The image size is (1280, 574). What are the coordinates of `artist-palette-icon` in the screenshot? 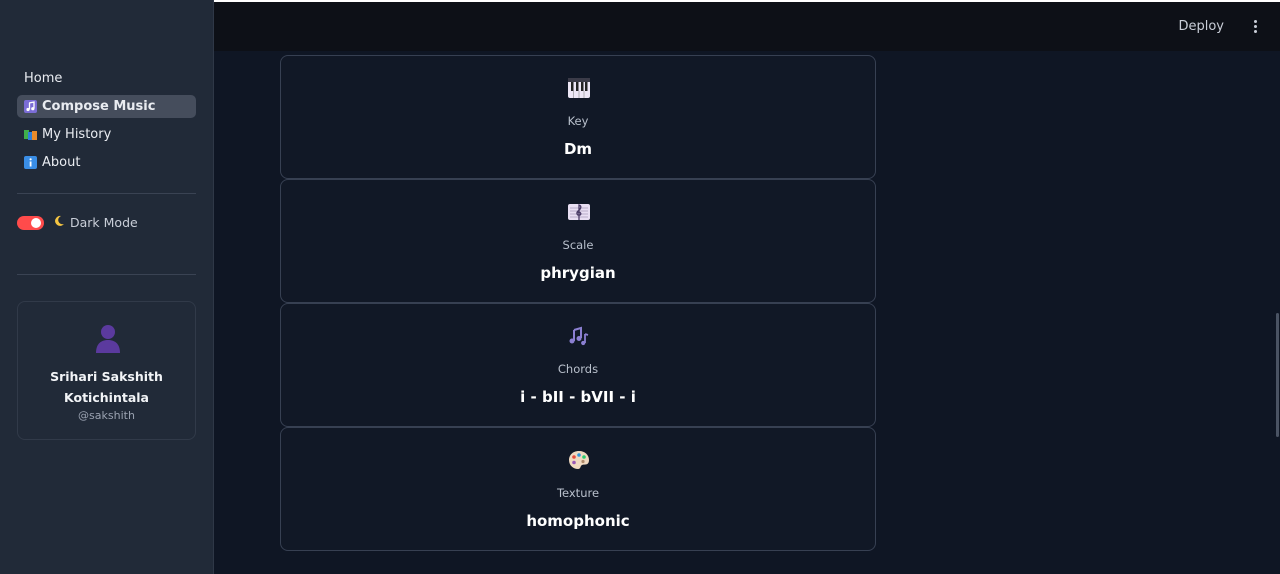 It's located at (579, 460).